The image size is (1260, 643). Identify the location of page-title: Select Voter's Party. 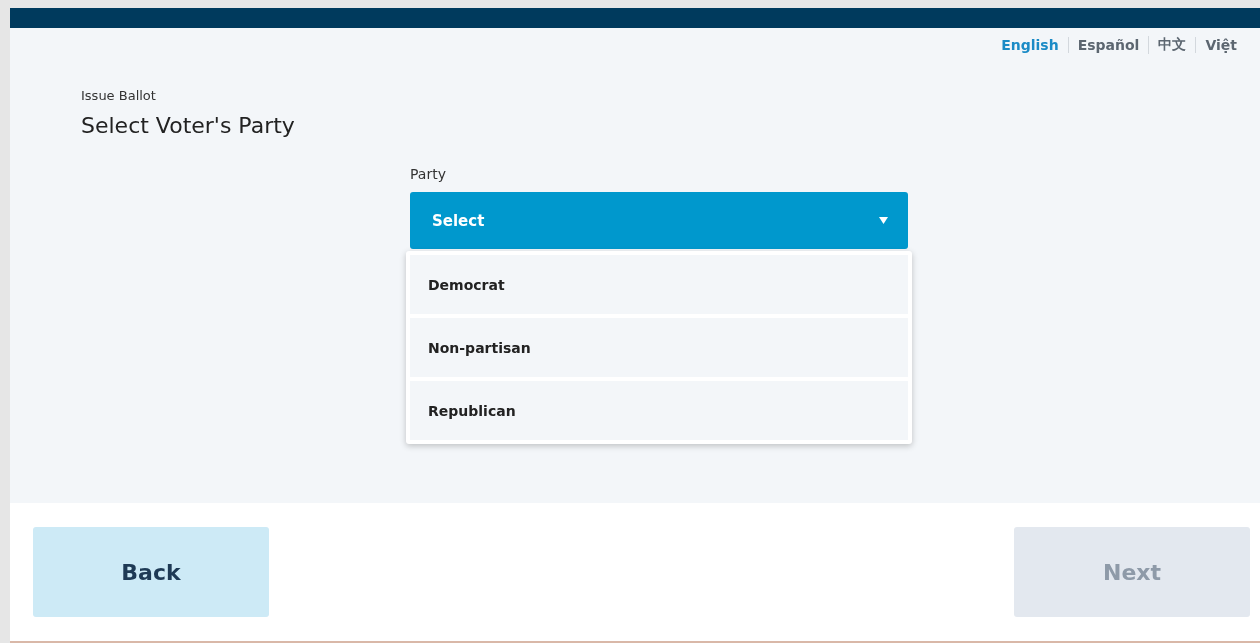
(188, 125).